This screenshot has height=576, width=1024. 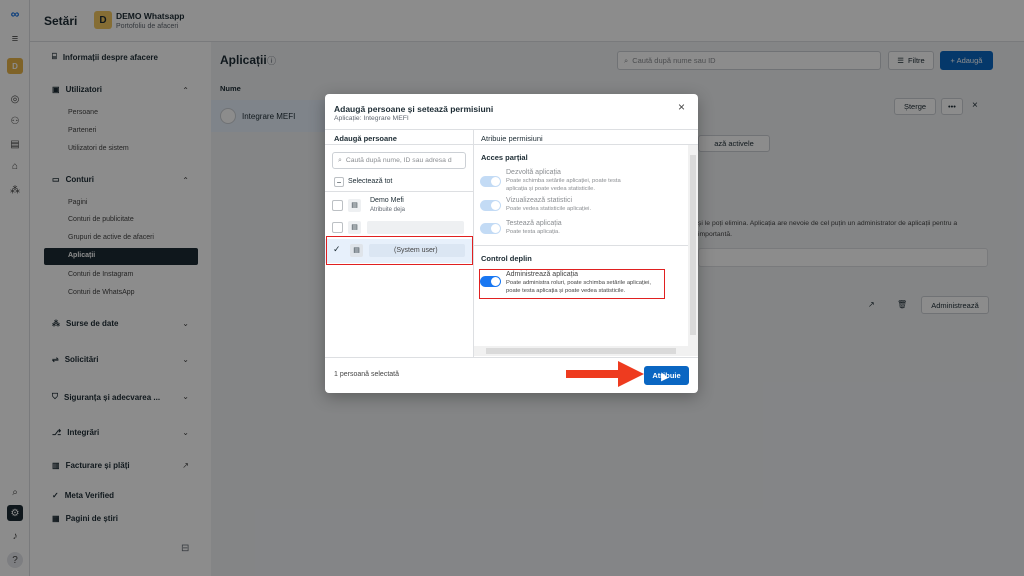 I want to click on highlight-manage-box, so click(x=572, y=284).